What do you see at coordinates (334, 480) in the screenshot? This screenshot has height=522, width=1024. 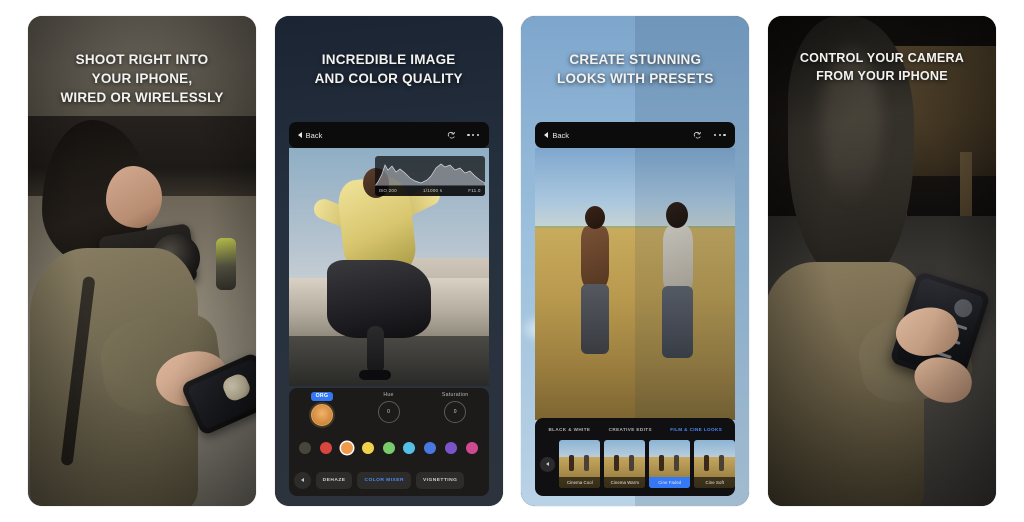 I see `tab-dehaze: DEHAZE` at bounding box center [334, 480].